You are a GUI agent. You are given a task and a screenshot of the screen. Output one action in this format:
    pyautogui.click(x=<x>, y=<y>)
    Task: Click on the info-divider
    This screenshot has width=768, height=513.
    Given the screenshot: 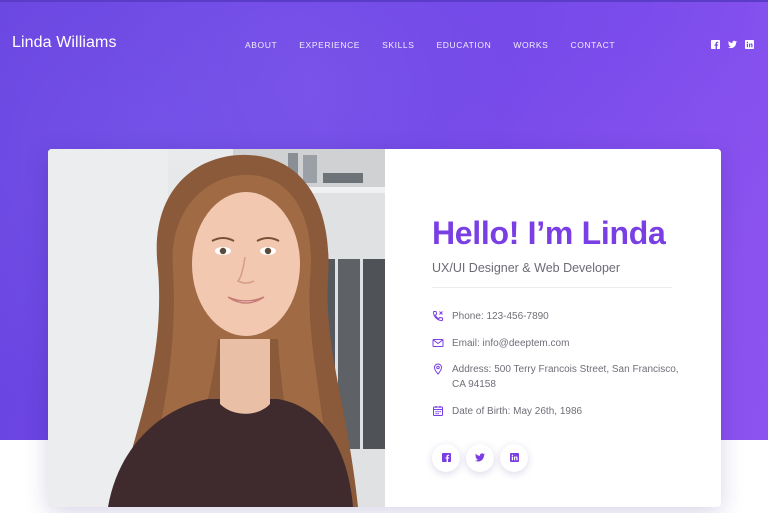 What is the action you would take?
    pyautogui.click(x=552, y=287)
    